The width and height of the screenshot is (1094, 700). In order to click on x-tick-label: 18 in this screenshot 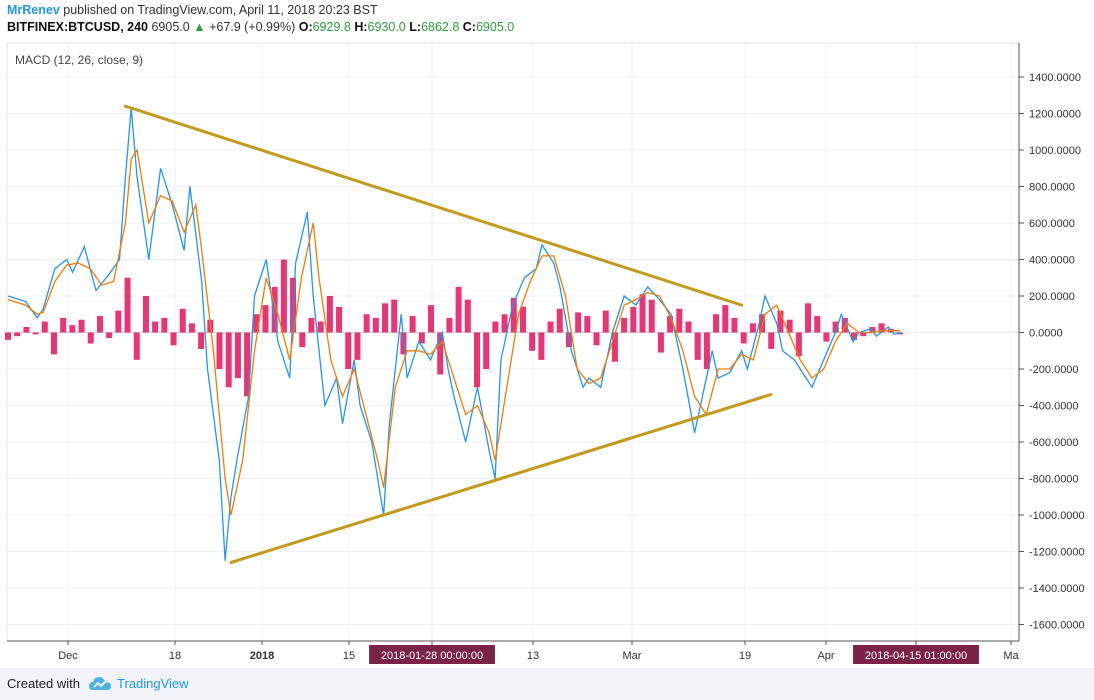, I will do `click(175, 656)`.